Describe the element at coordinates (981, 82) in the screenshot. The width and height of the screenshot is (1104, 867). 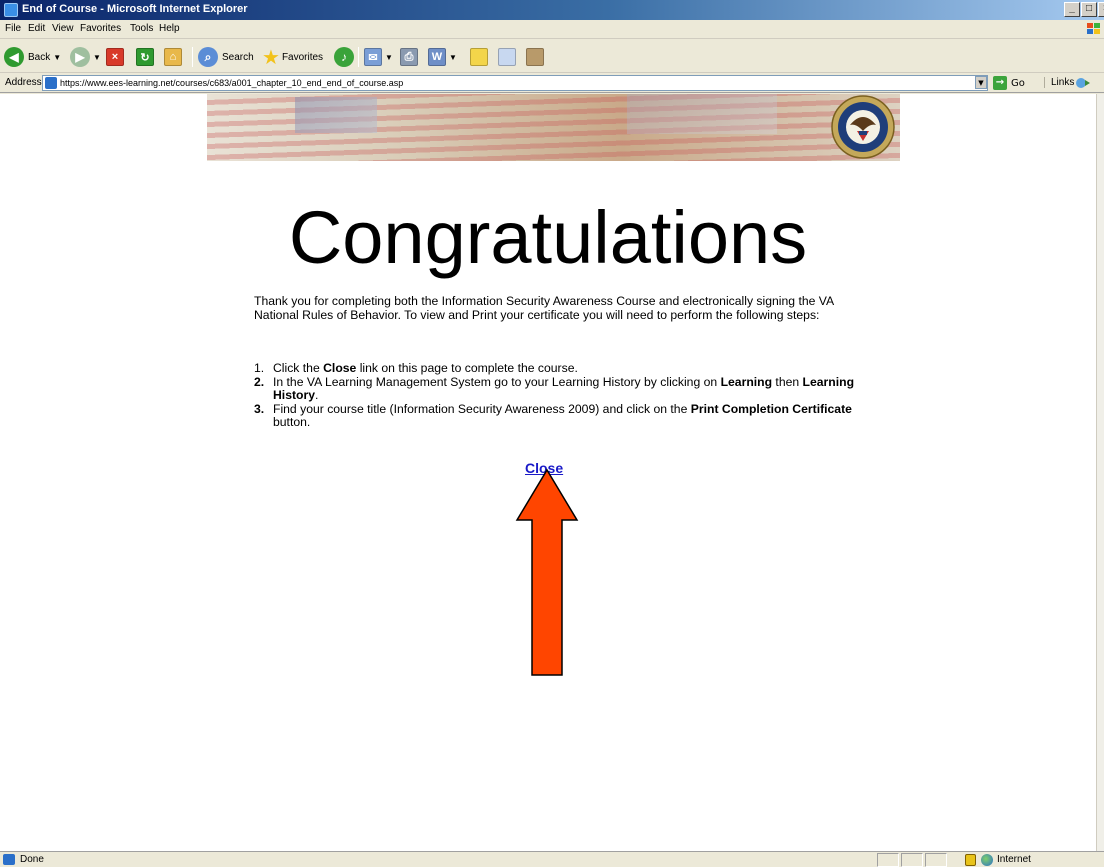
I see `address-dropdown-icon: ▼` at that location.